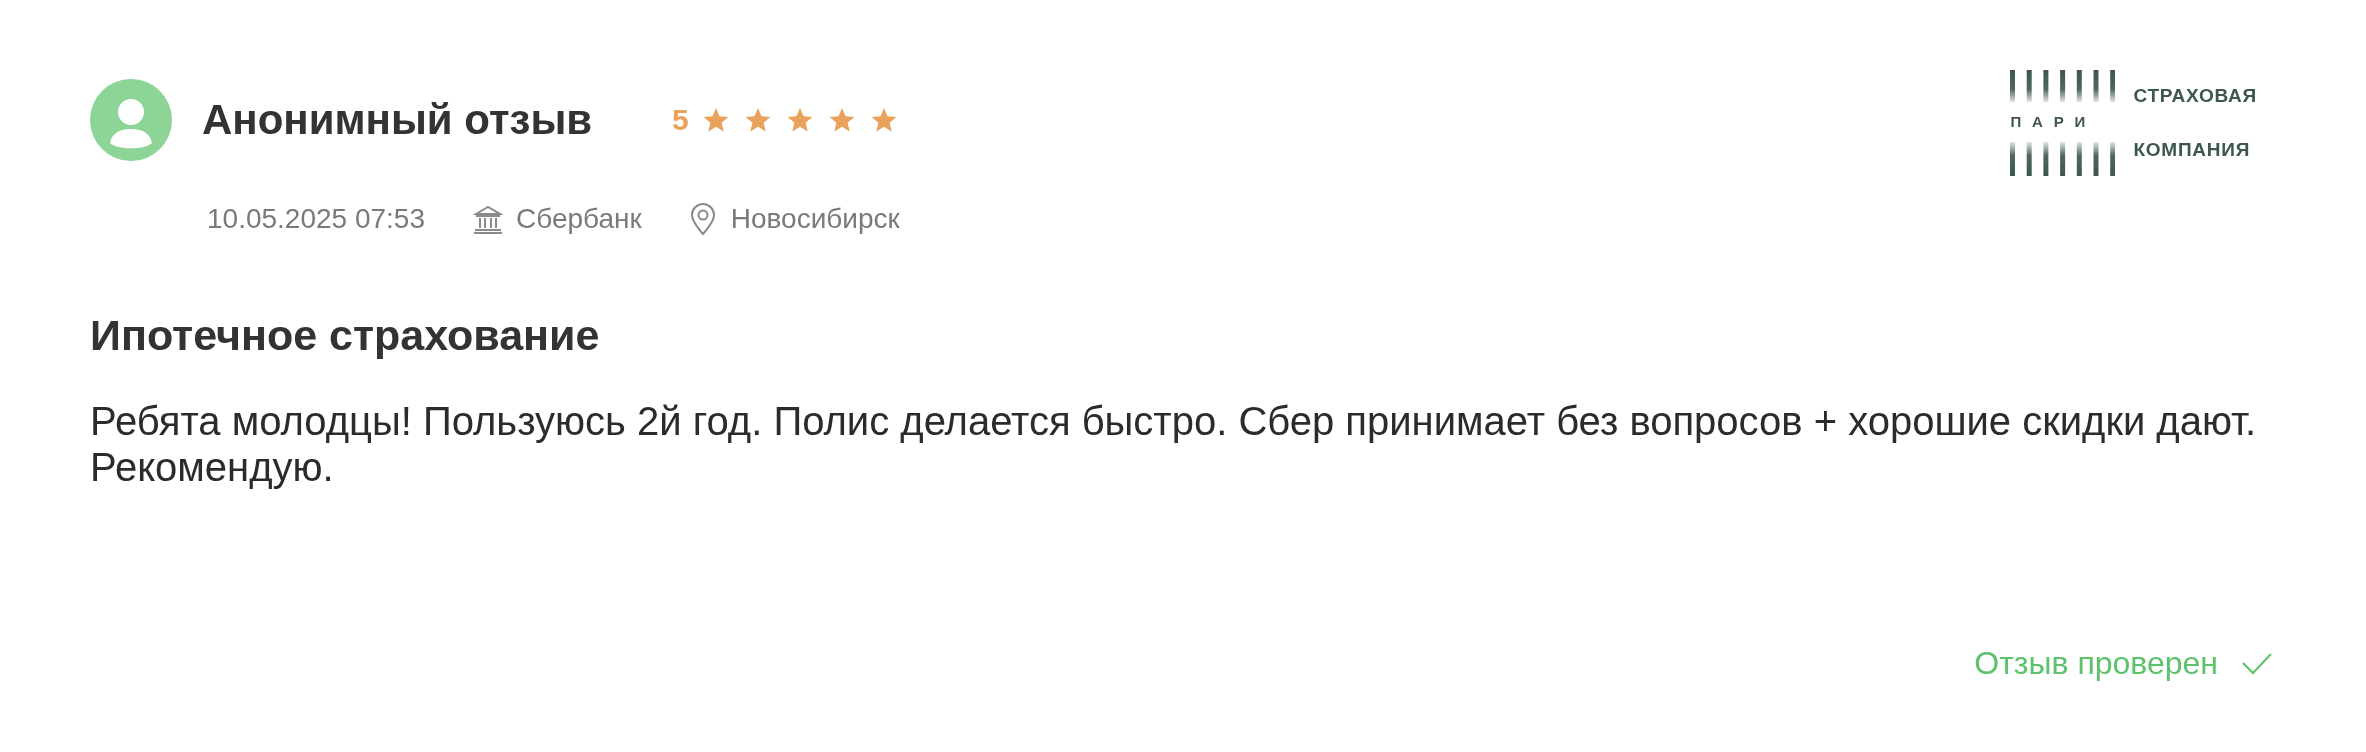 This screenshot has width=2366, height=752. I want to click on author-name: Анонимный отзыв, so click(397, 120).